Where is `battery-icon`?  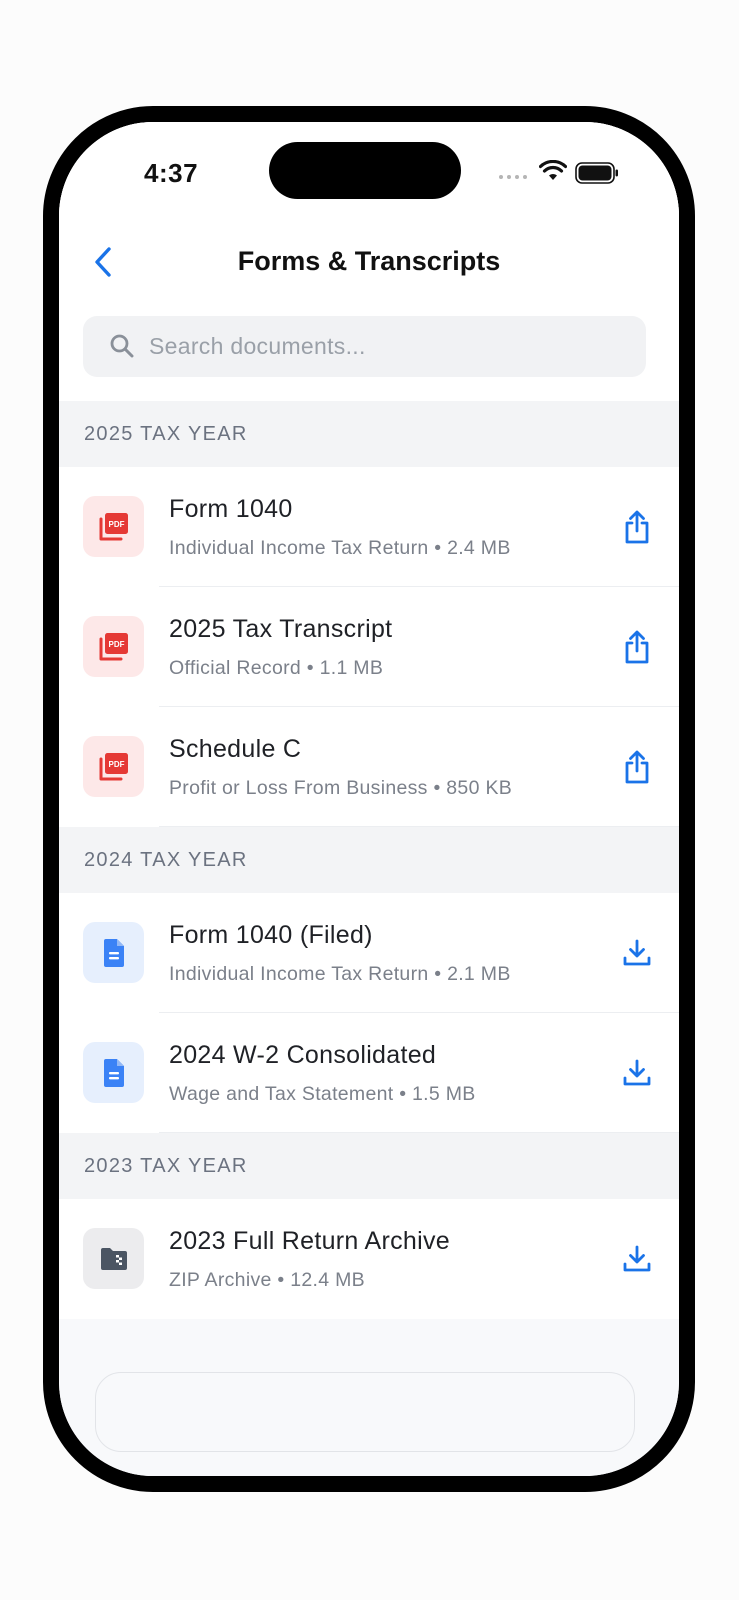
battery-icon is located at coordinates (596, 173).